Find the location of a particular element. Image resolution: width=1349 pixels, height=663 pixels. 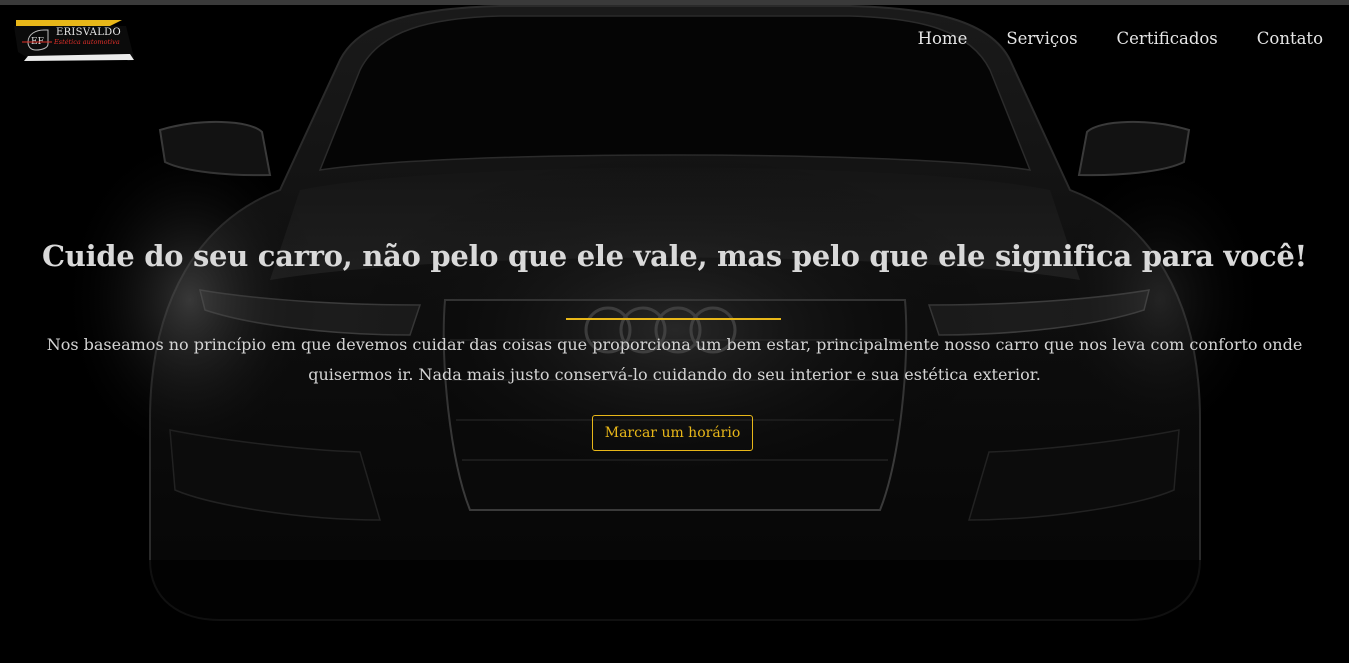

schedule-appointment-button: Marcar um horário is located at coordinates (672, 433).